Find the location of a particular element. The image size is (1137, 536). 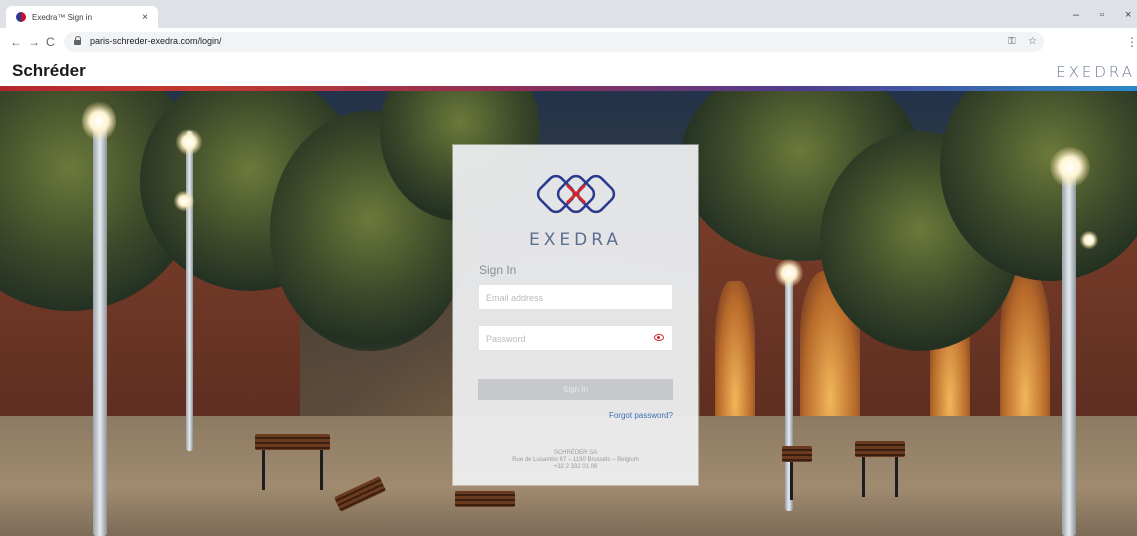

forward-button: → is located at coordinates (34, 42).